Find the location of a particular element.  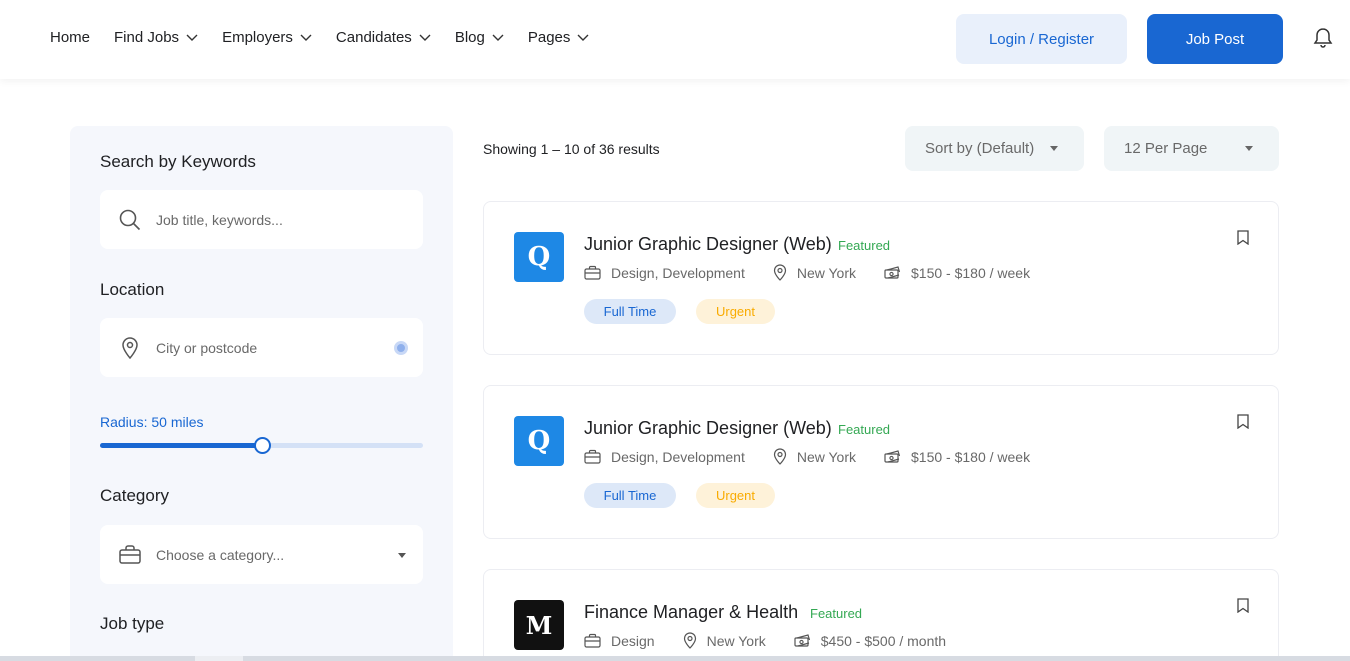

radius-slider is located at coordinates (261, 445).